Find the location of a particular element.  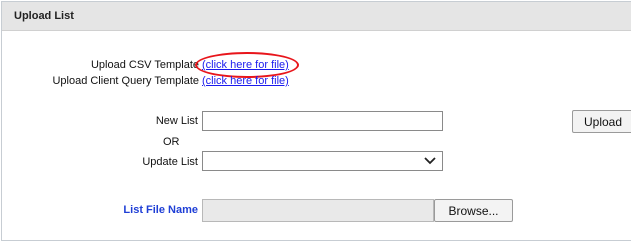

chevron-down-icon is located at coordinates (430, 161).